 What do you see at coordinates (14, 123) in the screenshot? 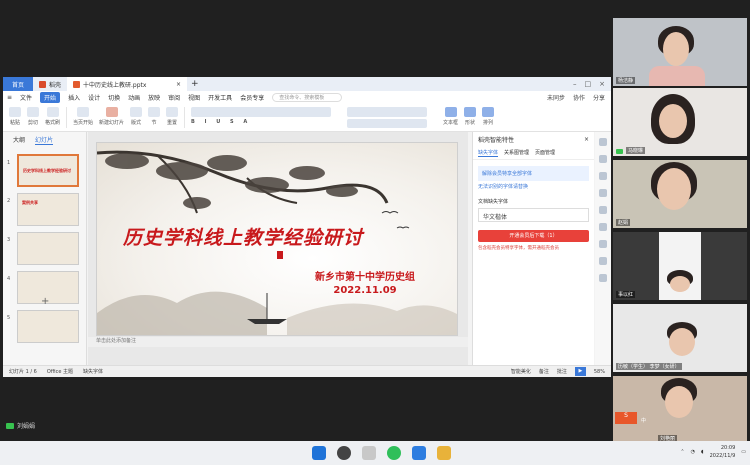
I see `paste-label: 粘贴` at bounding box center [14, 123].